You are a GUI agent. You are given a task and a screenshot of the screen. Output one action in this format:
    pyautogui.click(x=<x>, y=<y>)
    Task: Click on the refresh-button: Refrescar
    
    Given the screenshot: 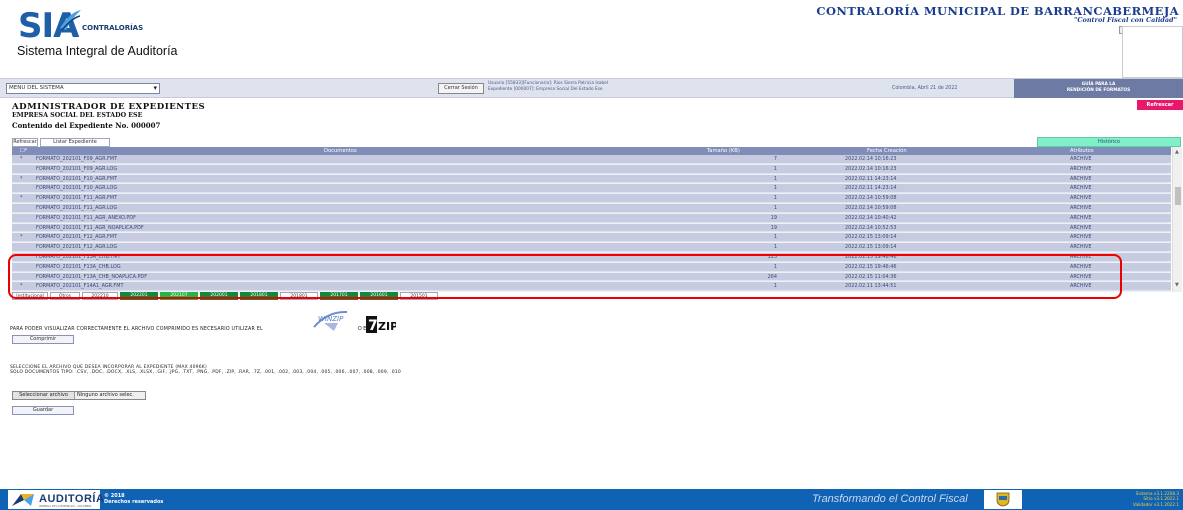 What is the action you would take?
    pyautogui.click(x=25, y=142)
    